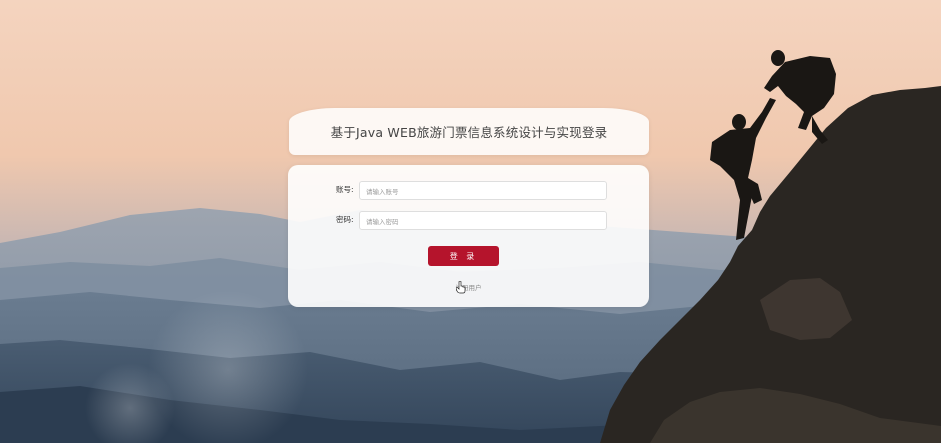 The height and width of the screenshot is (443, 941). I want to click on login-button: 登 录, so click(463, 256).